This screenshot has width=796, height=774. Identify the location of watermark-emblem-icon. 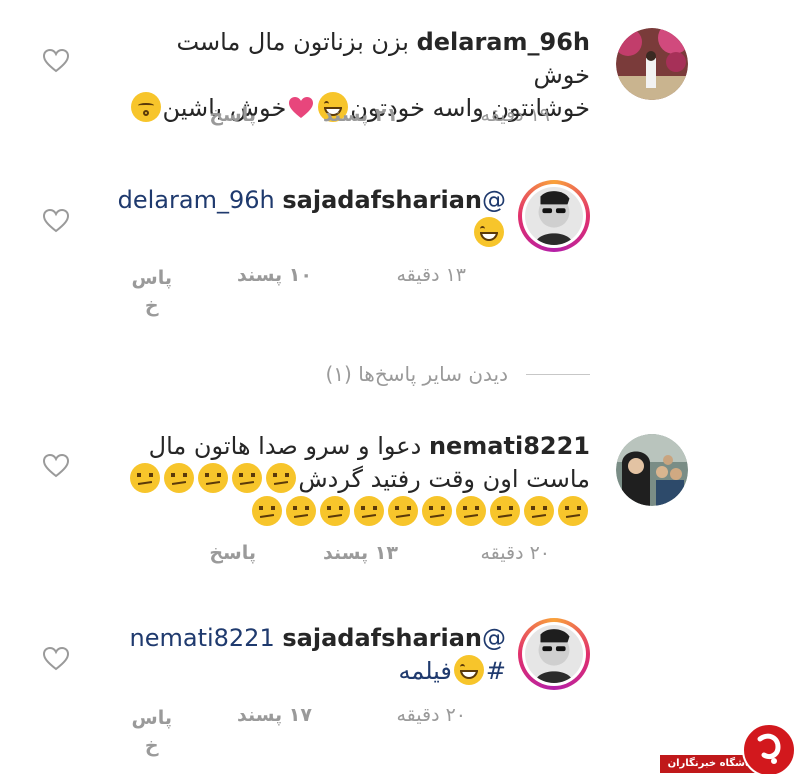
(769, 748).